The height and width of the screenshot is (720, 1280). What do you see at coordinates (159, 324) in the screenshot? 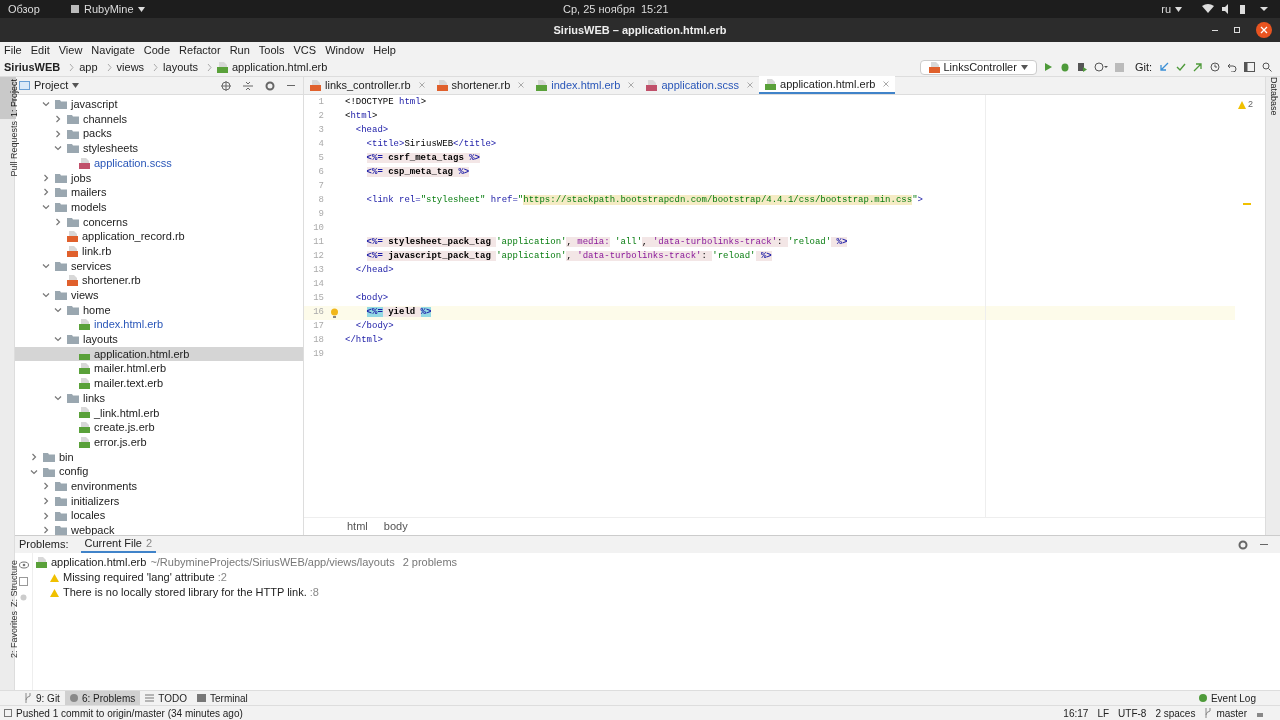
I see `tree-item: index.html.erb` at bounding box center [159, 324].